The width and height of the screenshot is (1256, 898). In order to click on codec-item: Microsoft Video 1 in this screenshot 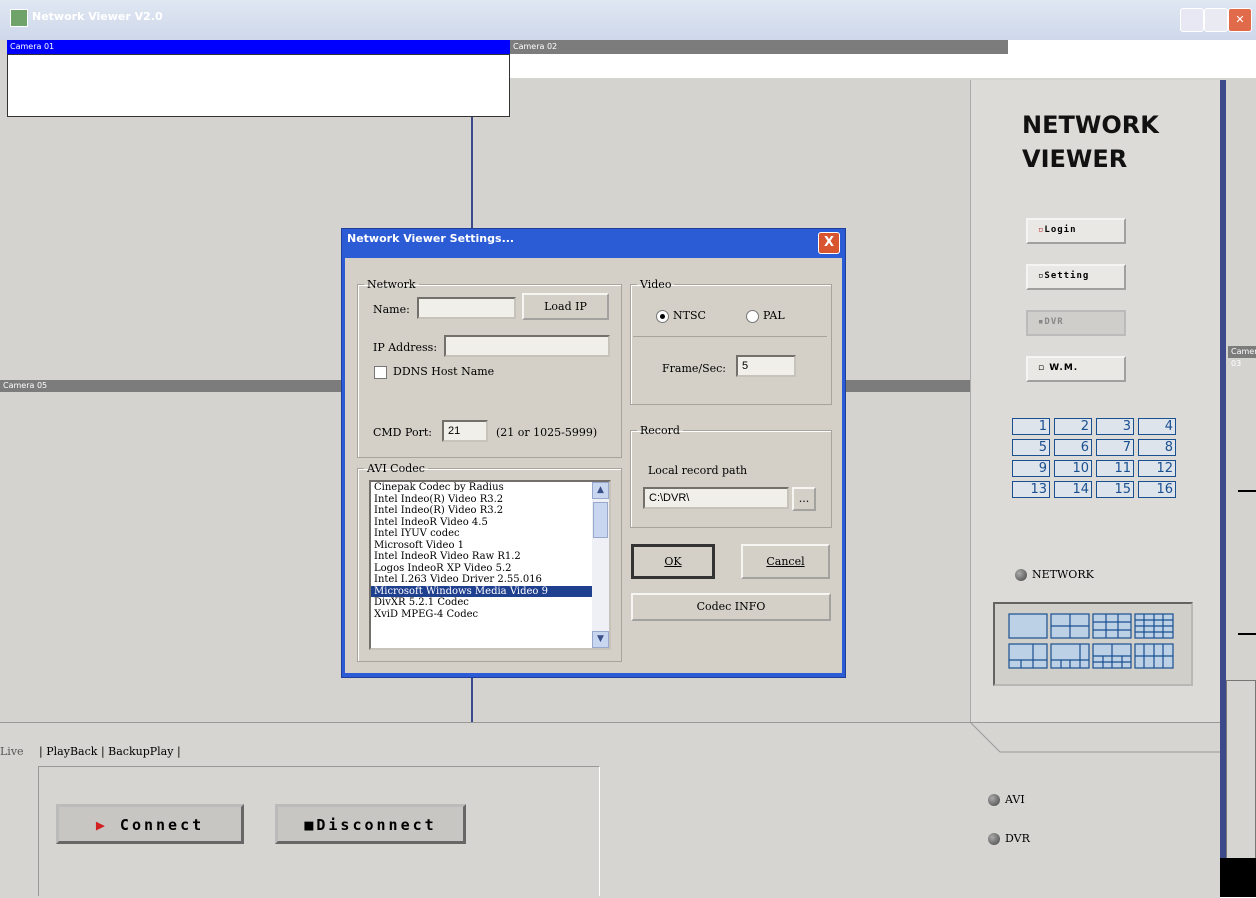, I will do `click(490, 546)`.